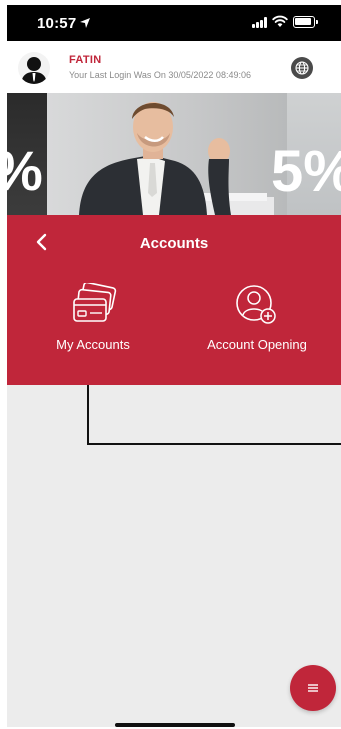  Describe the element at coordinates (95, 302) in the screenshot. I see `cards-icon` at that location.